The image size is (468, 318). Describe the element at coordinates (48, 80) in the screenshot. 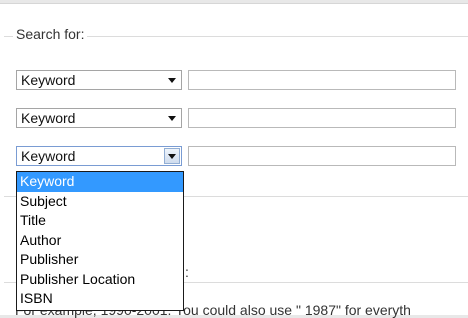

I see `field-select-1-value: Keyword` at that location.